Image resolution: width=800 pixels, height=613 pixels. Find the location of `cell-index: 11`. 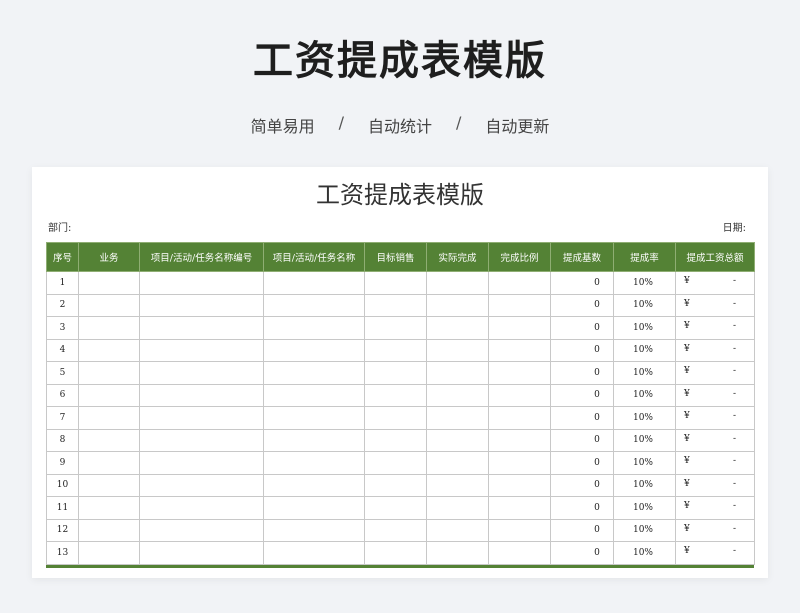

cell-index: 11 is located at coordinates (62, 508).